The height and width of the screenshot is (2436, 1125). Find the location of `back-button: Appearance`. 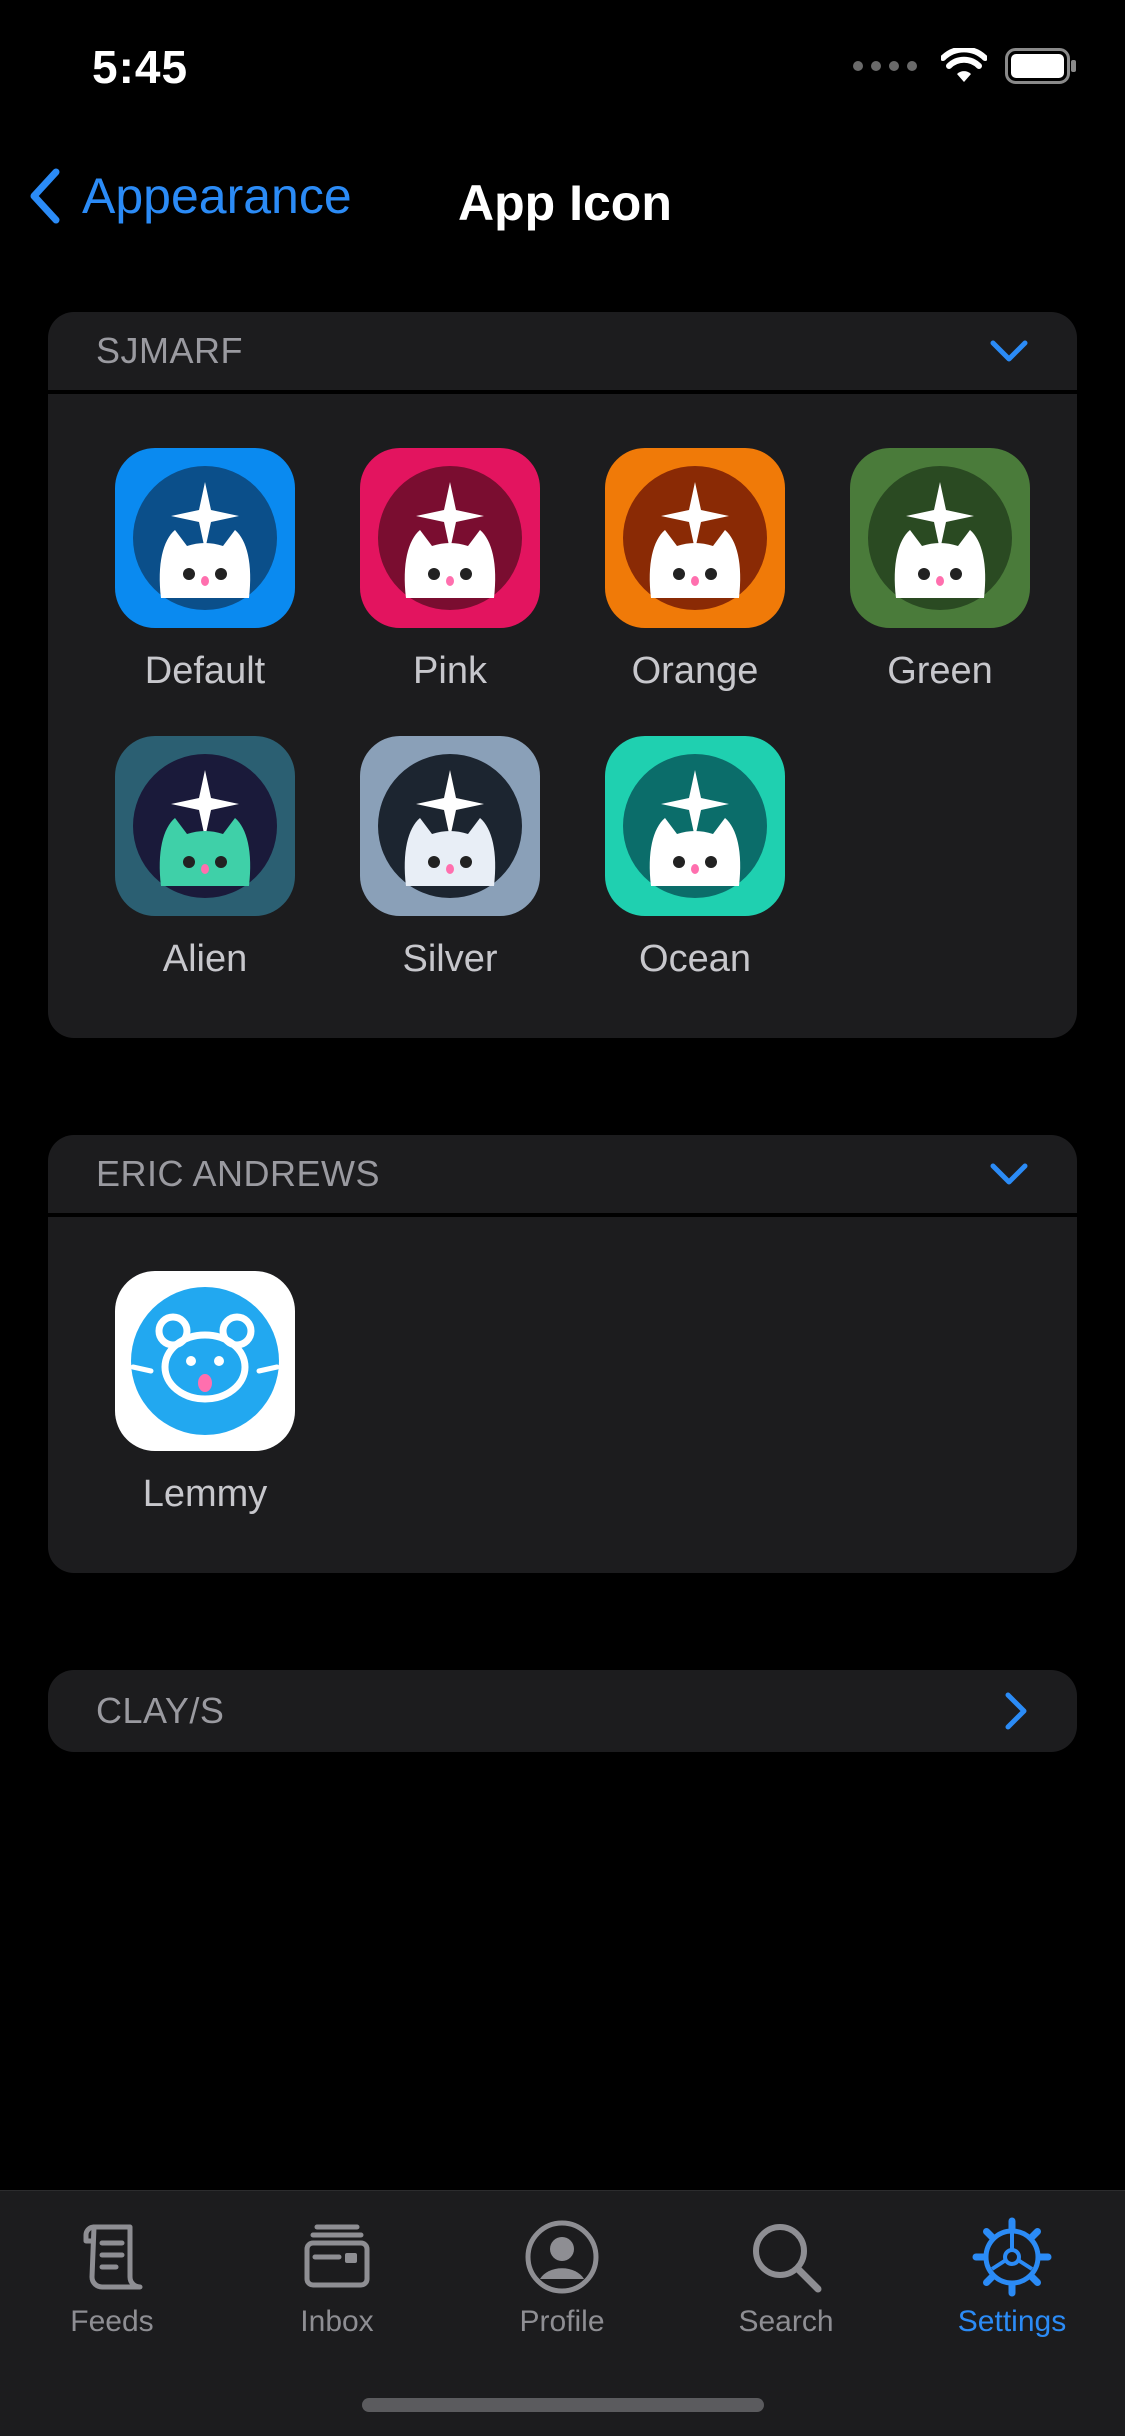

back-button: Appearance is located at coordinates (189, 196).